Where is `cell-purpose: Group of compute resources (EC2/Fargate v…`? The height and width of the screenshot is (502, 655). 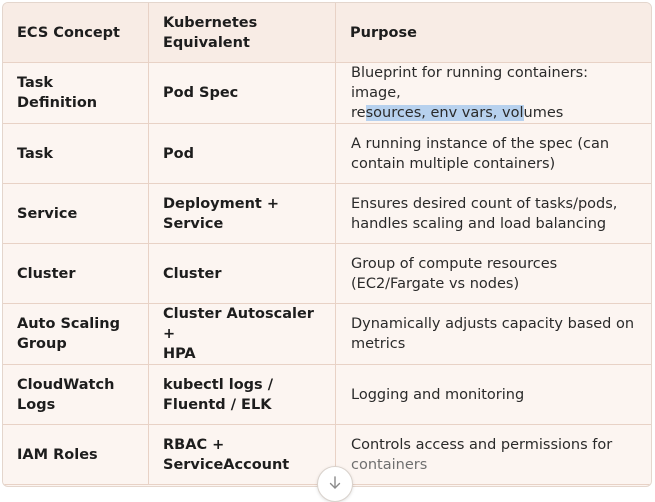
cell-purpose: Group of compute resources (EC2/Fargate v… is located at coordinates (493, 273).